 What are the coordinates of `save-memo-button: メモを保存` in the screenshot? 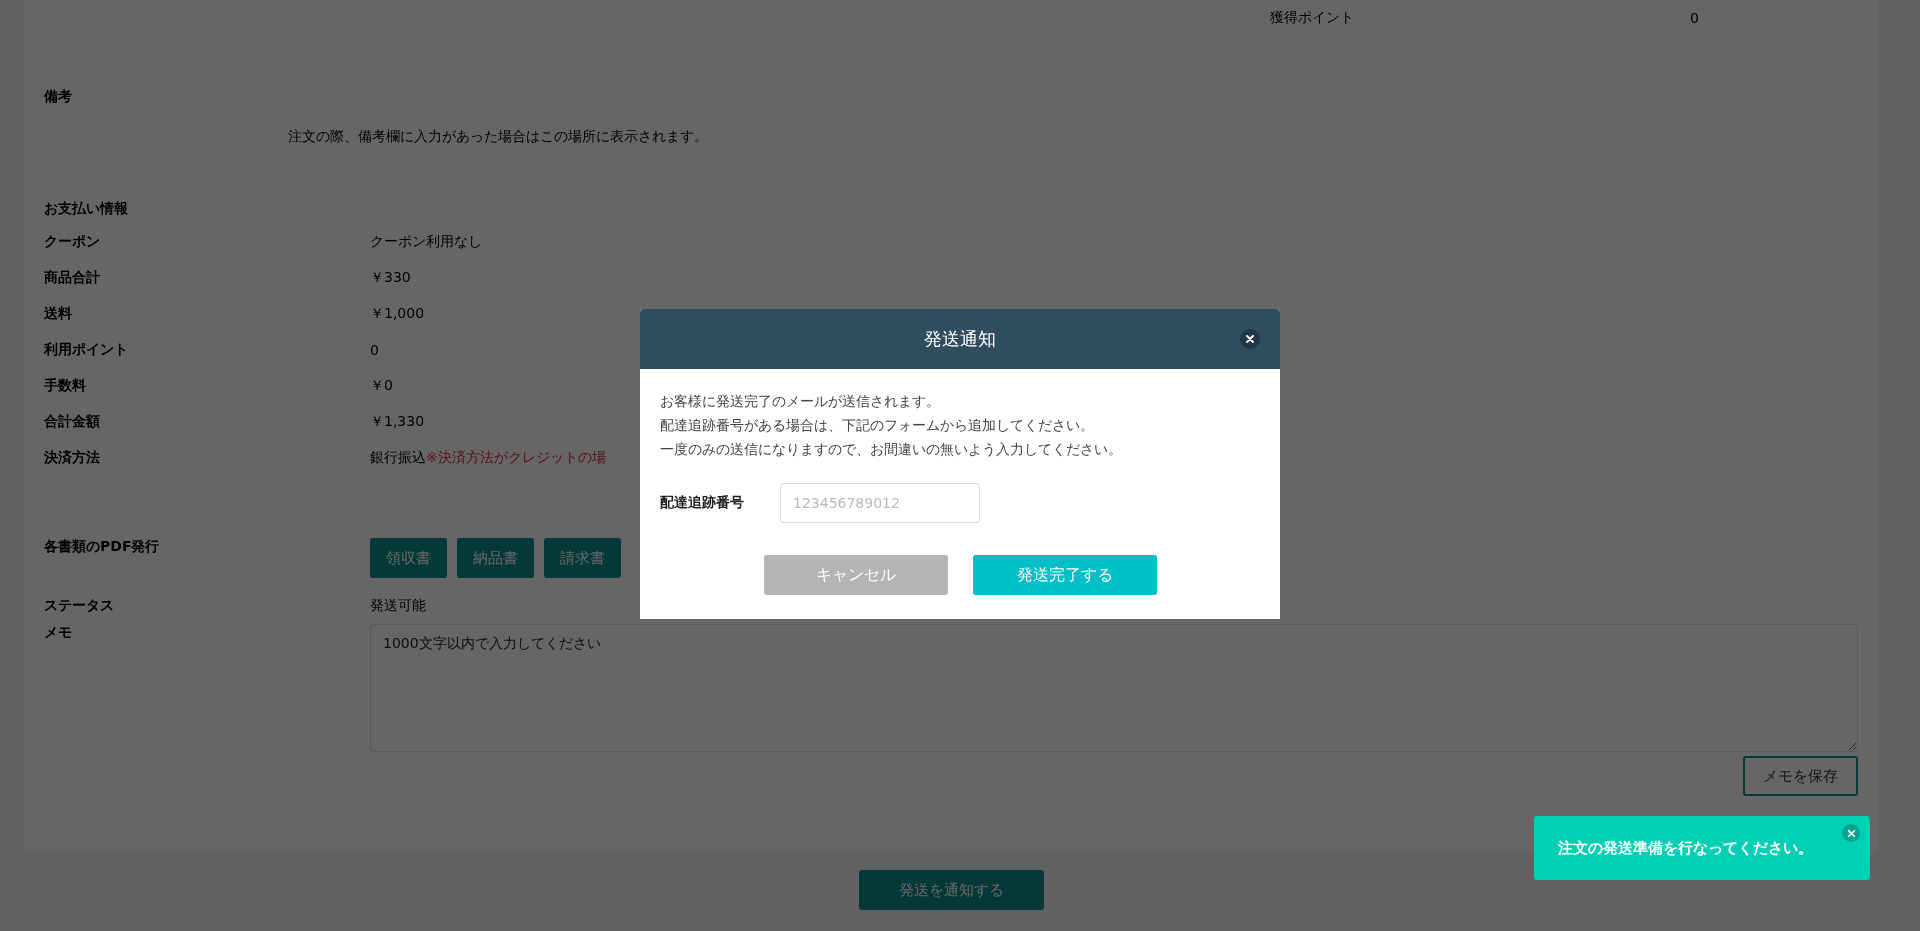 It's located at (1800, 776).